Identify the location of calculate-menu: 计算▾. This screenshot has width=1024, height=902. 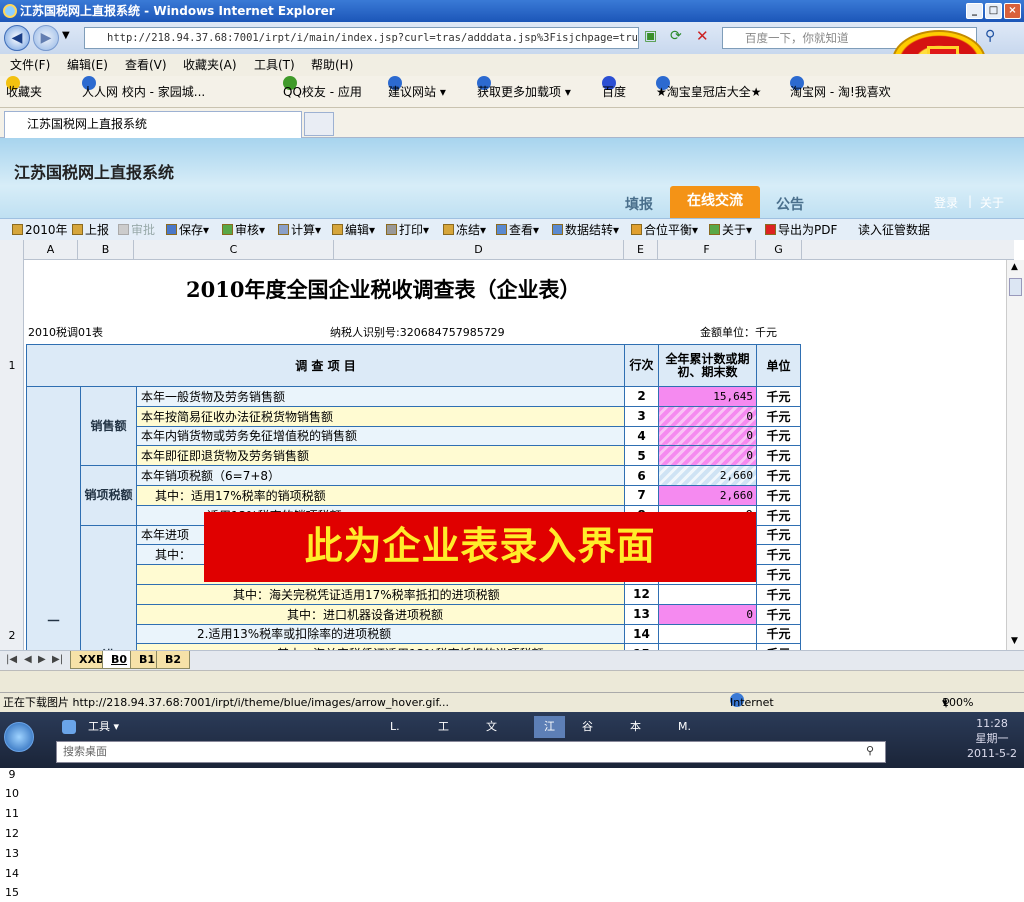
(299, 230).